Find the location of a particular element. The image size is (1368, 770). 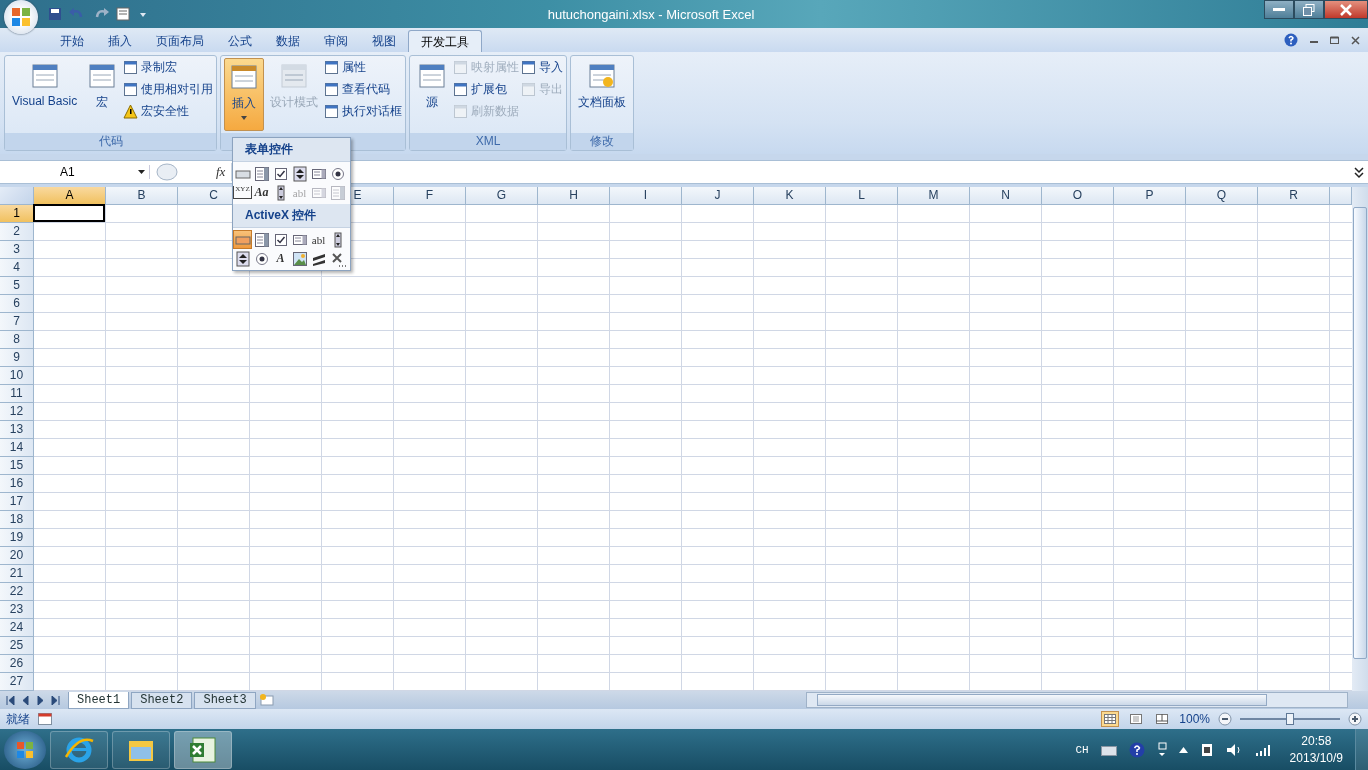

ribbon-tab: 公式 is located at coordinates (240, 41).